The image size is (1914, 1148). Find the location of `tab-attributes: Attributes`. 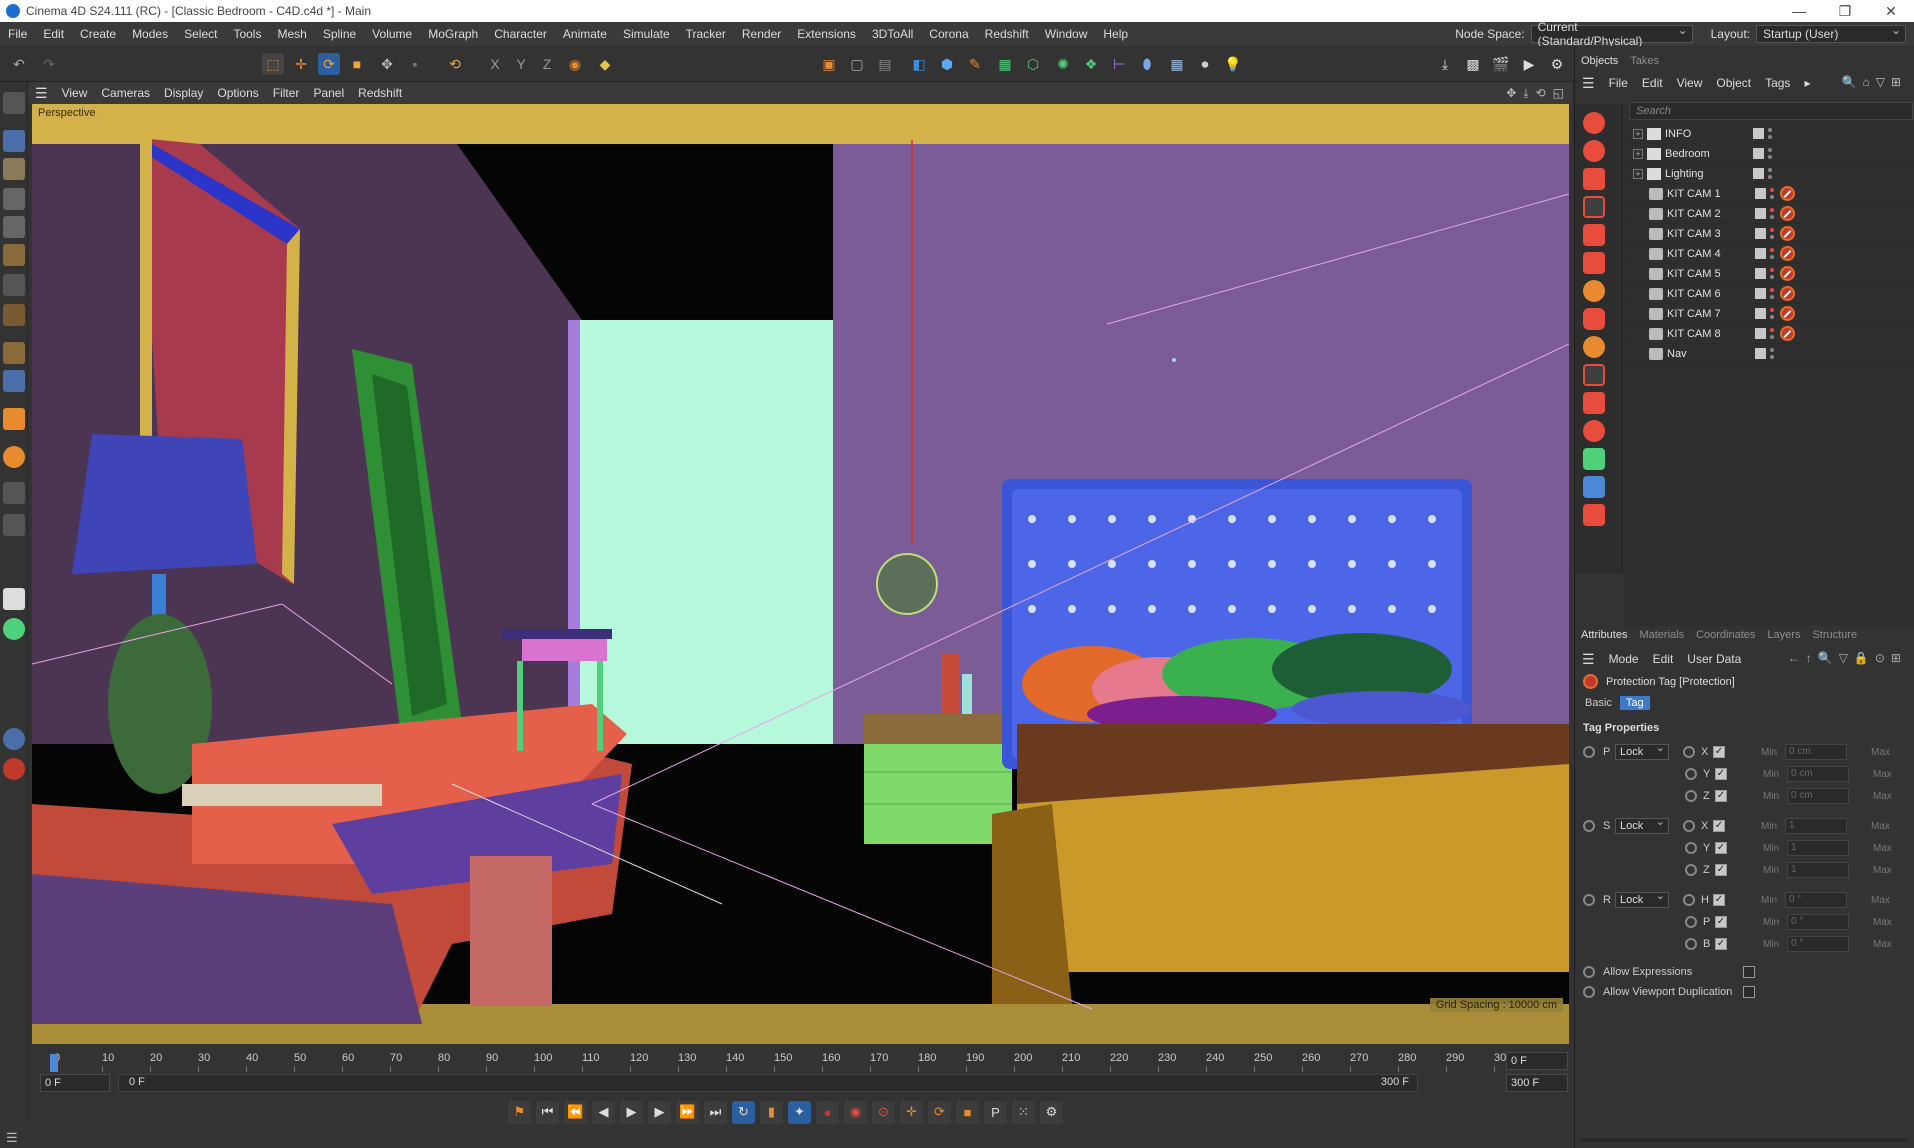

tab-attributes: Attributes is located at coordinates (1604, 635).